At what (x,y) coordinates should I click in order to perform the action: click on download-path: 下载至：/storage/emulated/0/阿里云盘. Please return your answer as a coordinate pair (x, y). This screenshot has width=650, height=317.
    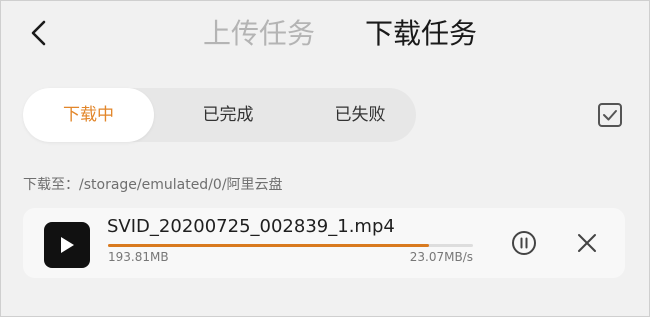
    Looking at the image, I should click on (153, 185).